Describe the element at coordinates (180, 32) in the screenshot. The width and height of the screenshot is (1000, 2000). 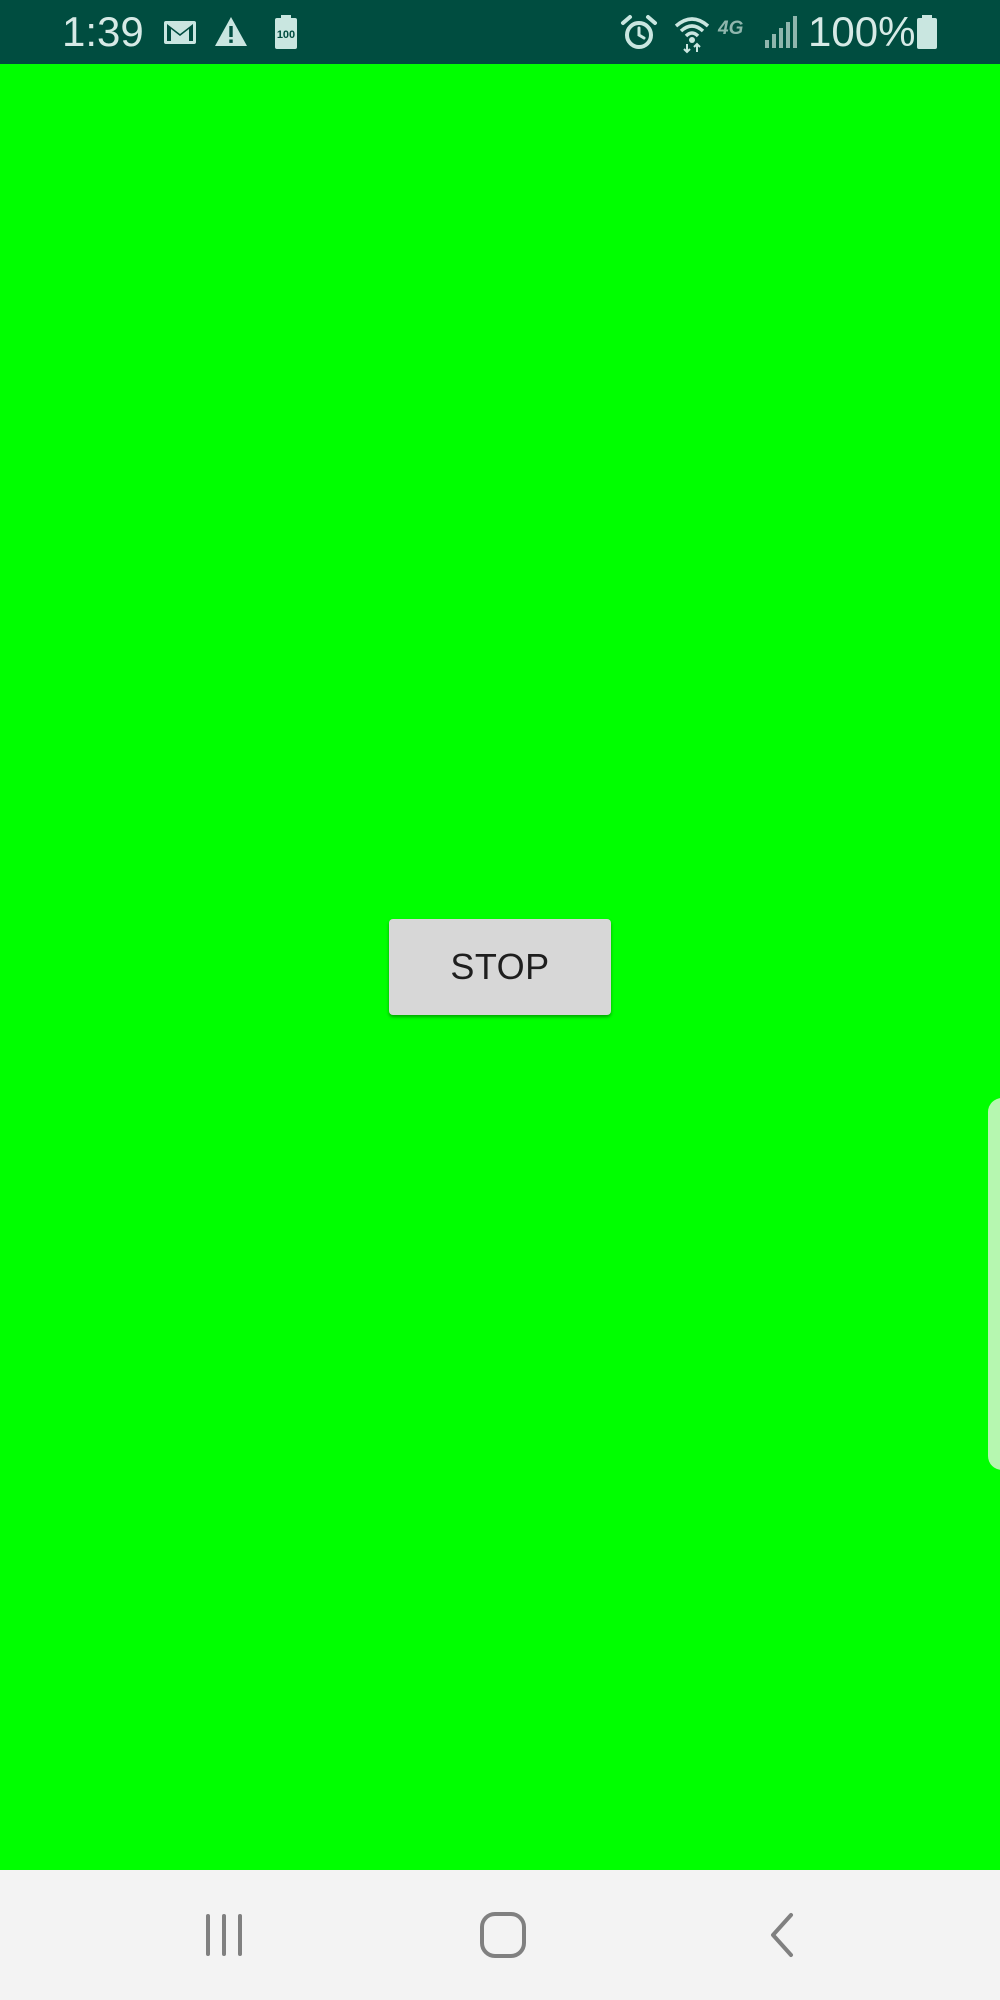
I see `gmail-icon` at that location.